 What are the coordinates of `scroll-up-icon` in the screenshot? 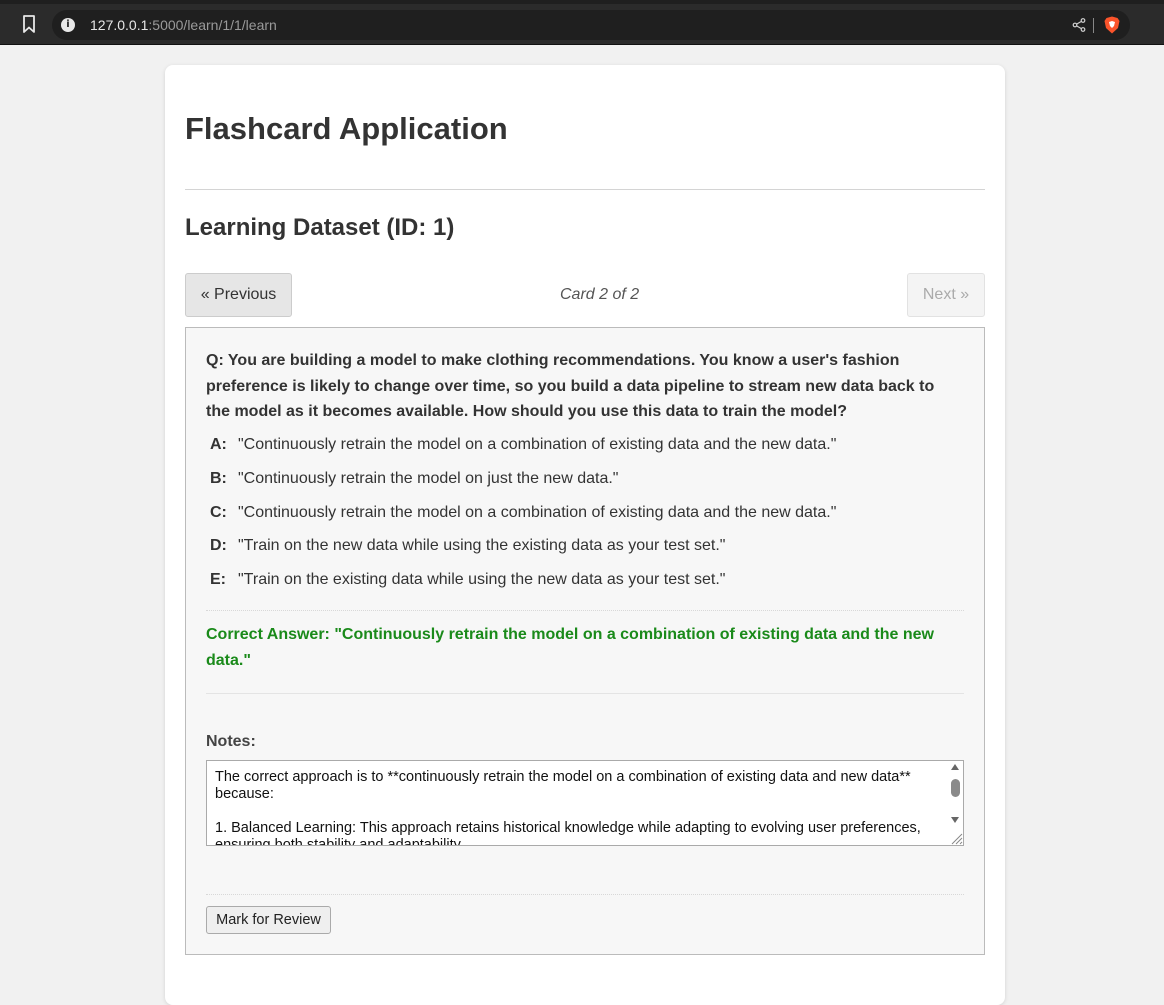 It's located at (955, 767).